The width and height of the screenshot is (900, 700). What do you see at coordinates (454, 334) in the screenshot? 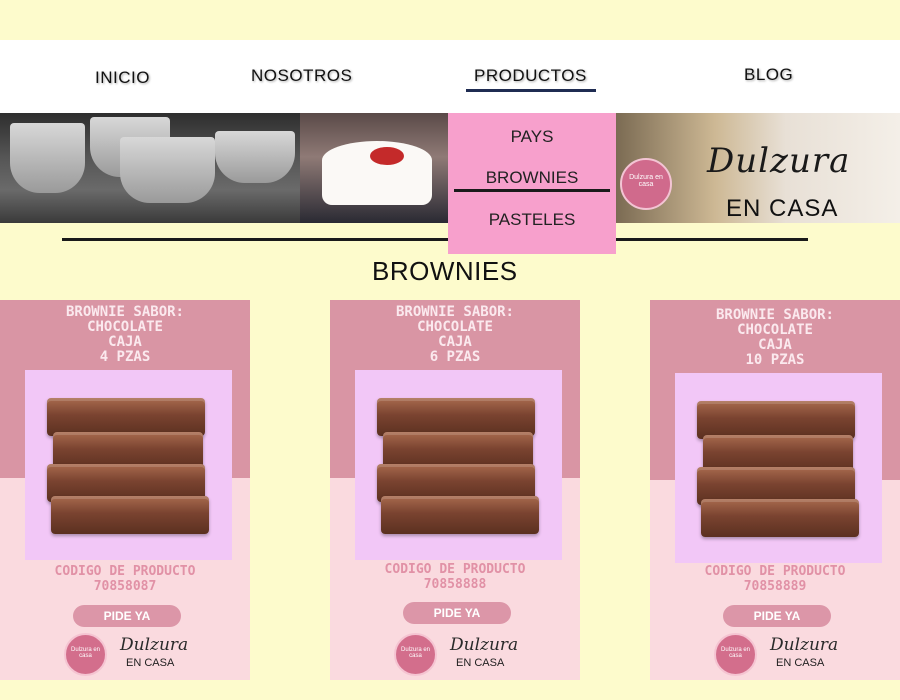
I see `product-title: BROWNIE SABOR: CHOCOLATE CAJA 6 PZAS` at bounding box center [454, 334].